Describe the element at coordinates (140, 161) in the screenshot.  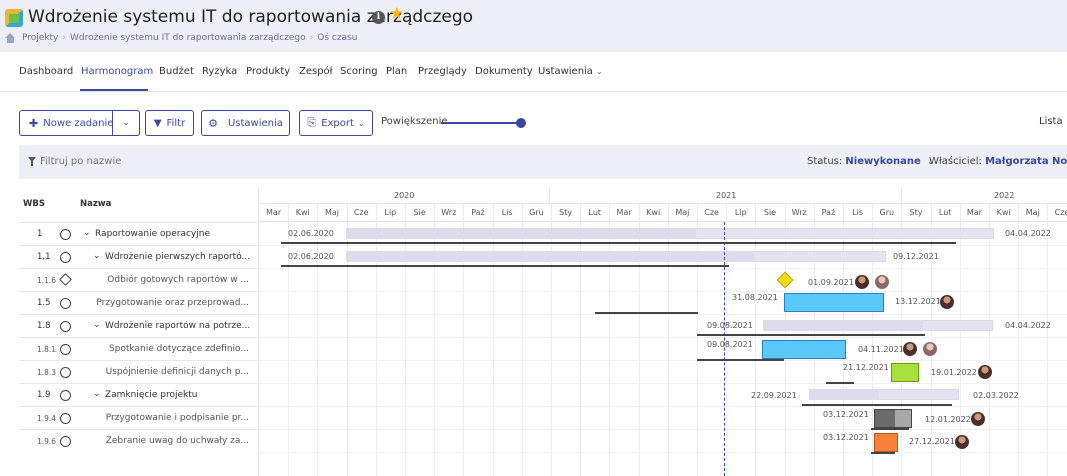
I see `filter-by-name-input` at that location.